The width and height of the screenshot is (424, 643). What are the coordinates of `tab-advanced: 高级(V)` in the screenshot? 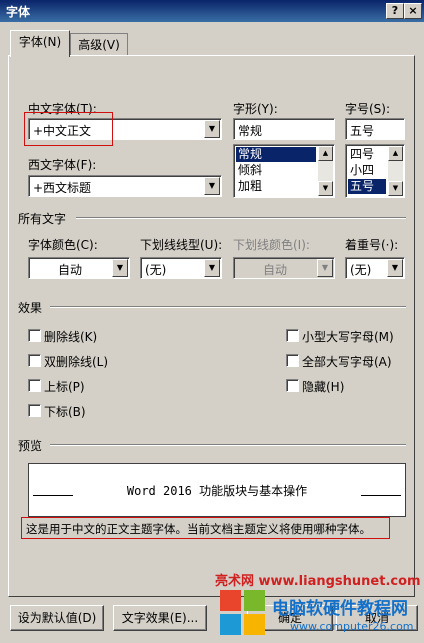 It's located at (99, 44).